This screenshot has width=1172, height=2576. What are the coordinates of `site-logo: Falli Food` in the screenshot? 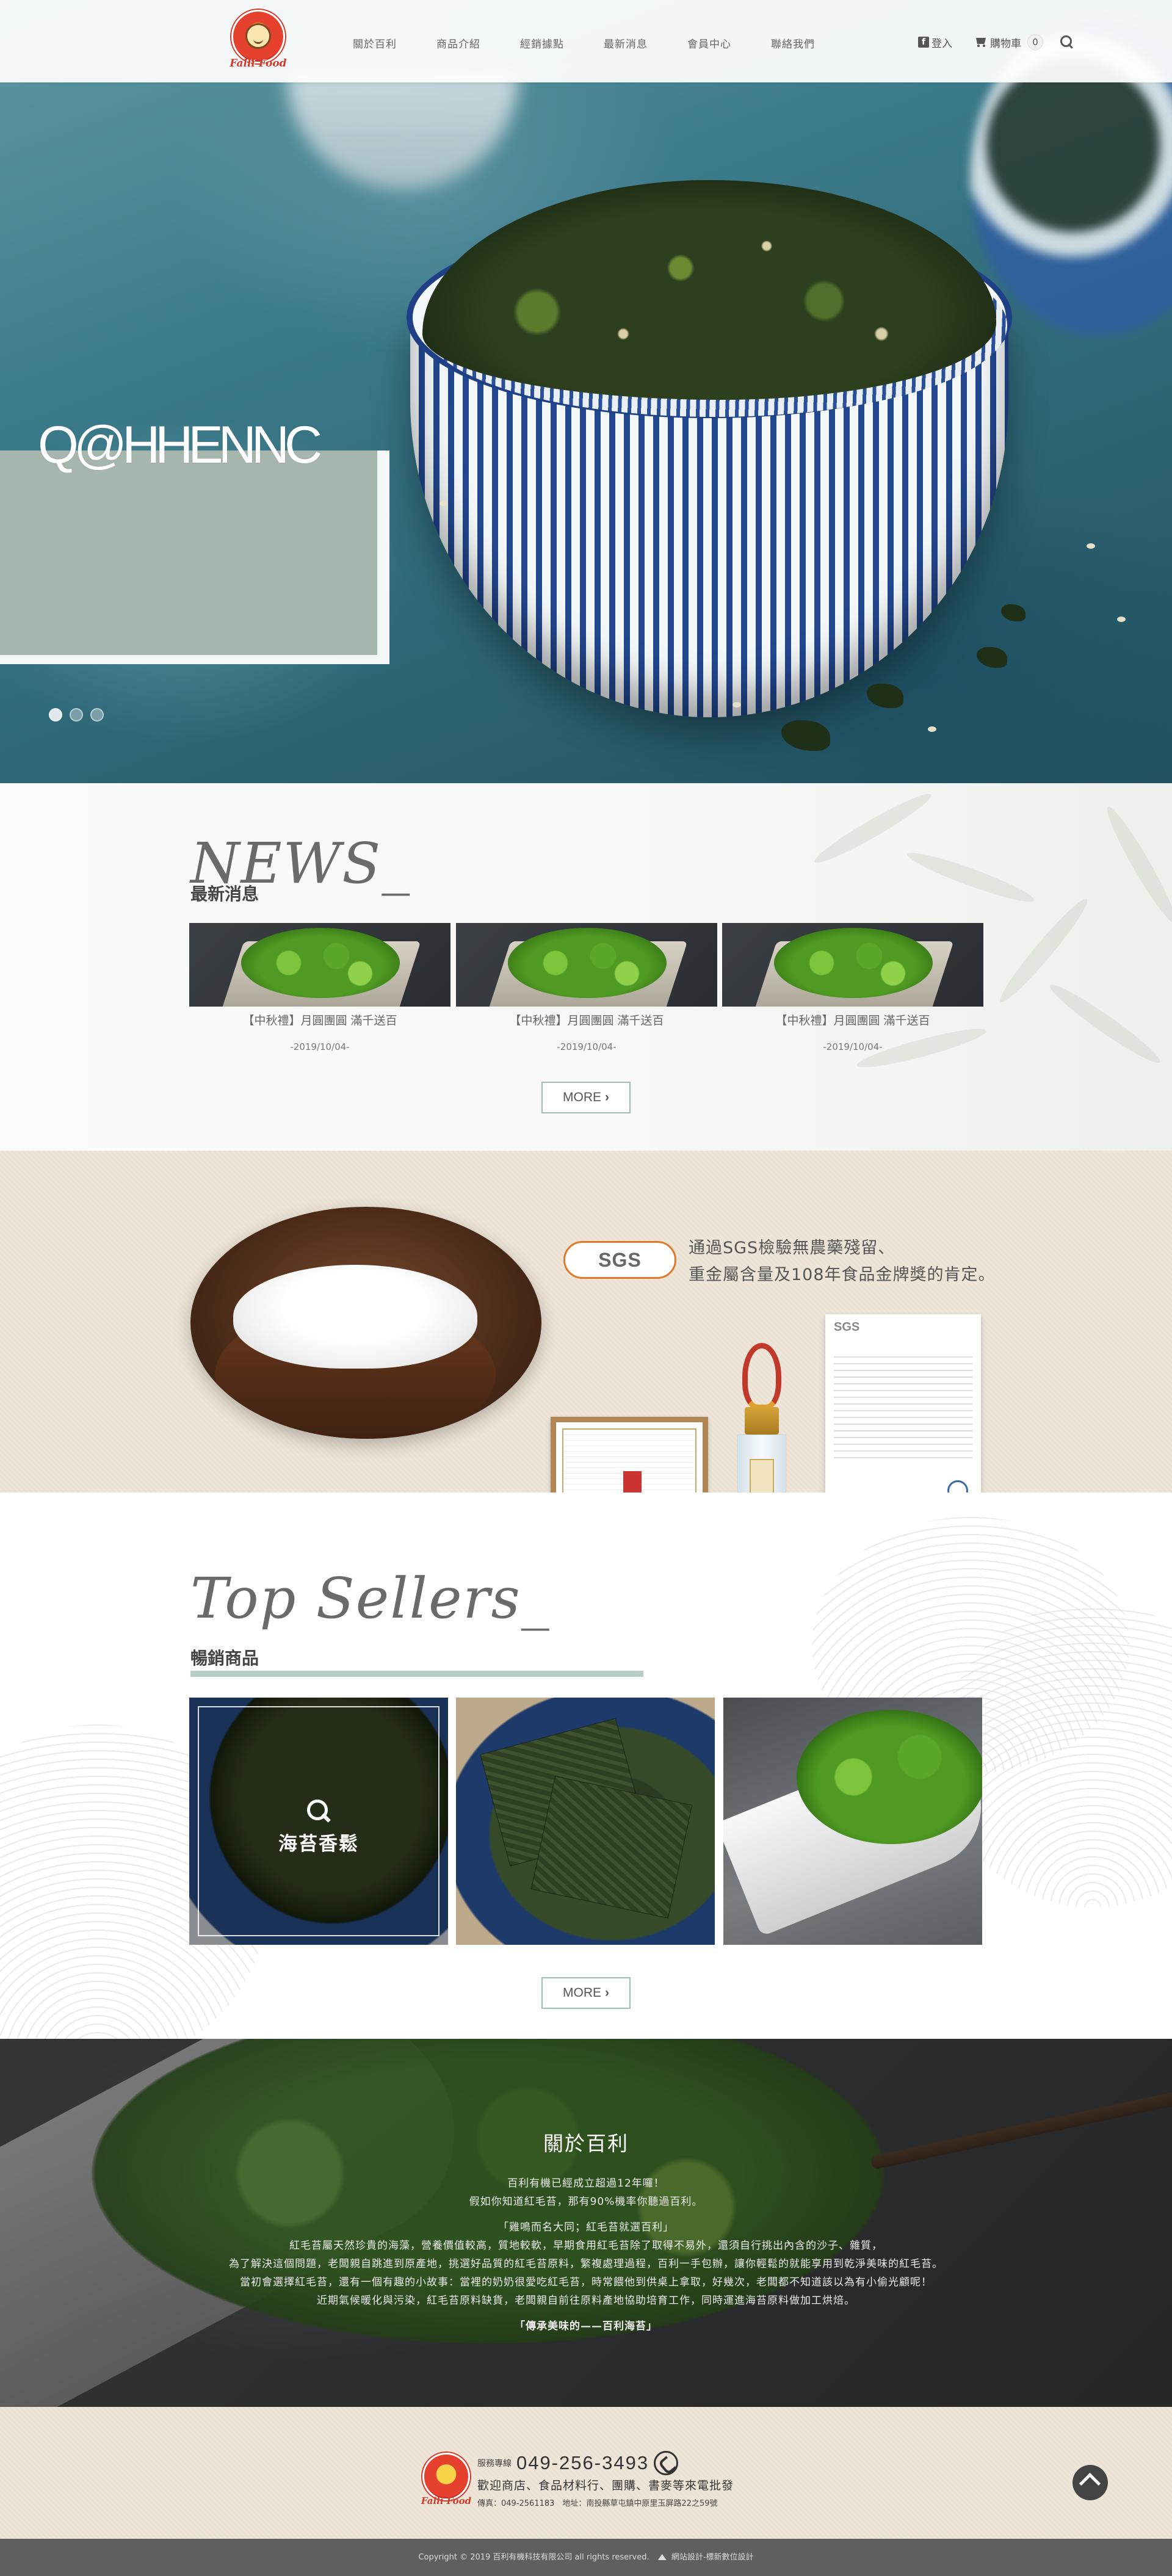 It's located at (258, 41).